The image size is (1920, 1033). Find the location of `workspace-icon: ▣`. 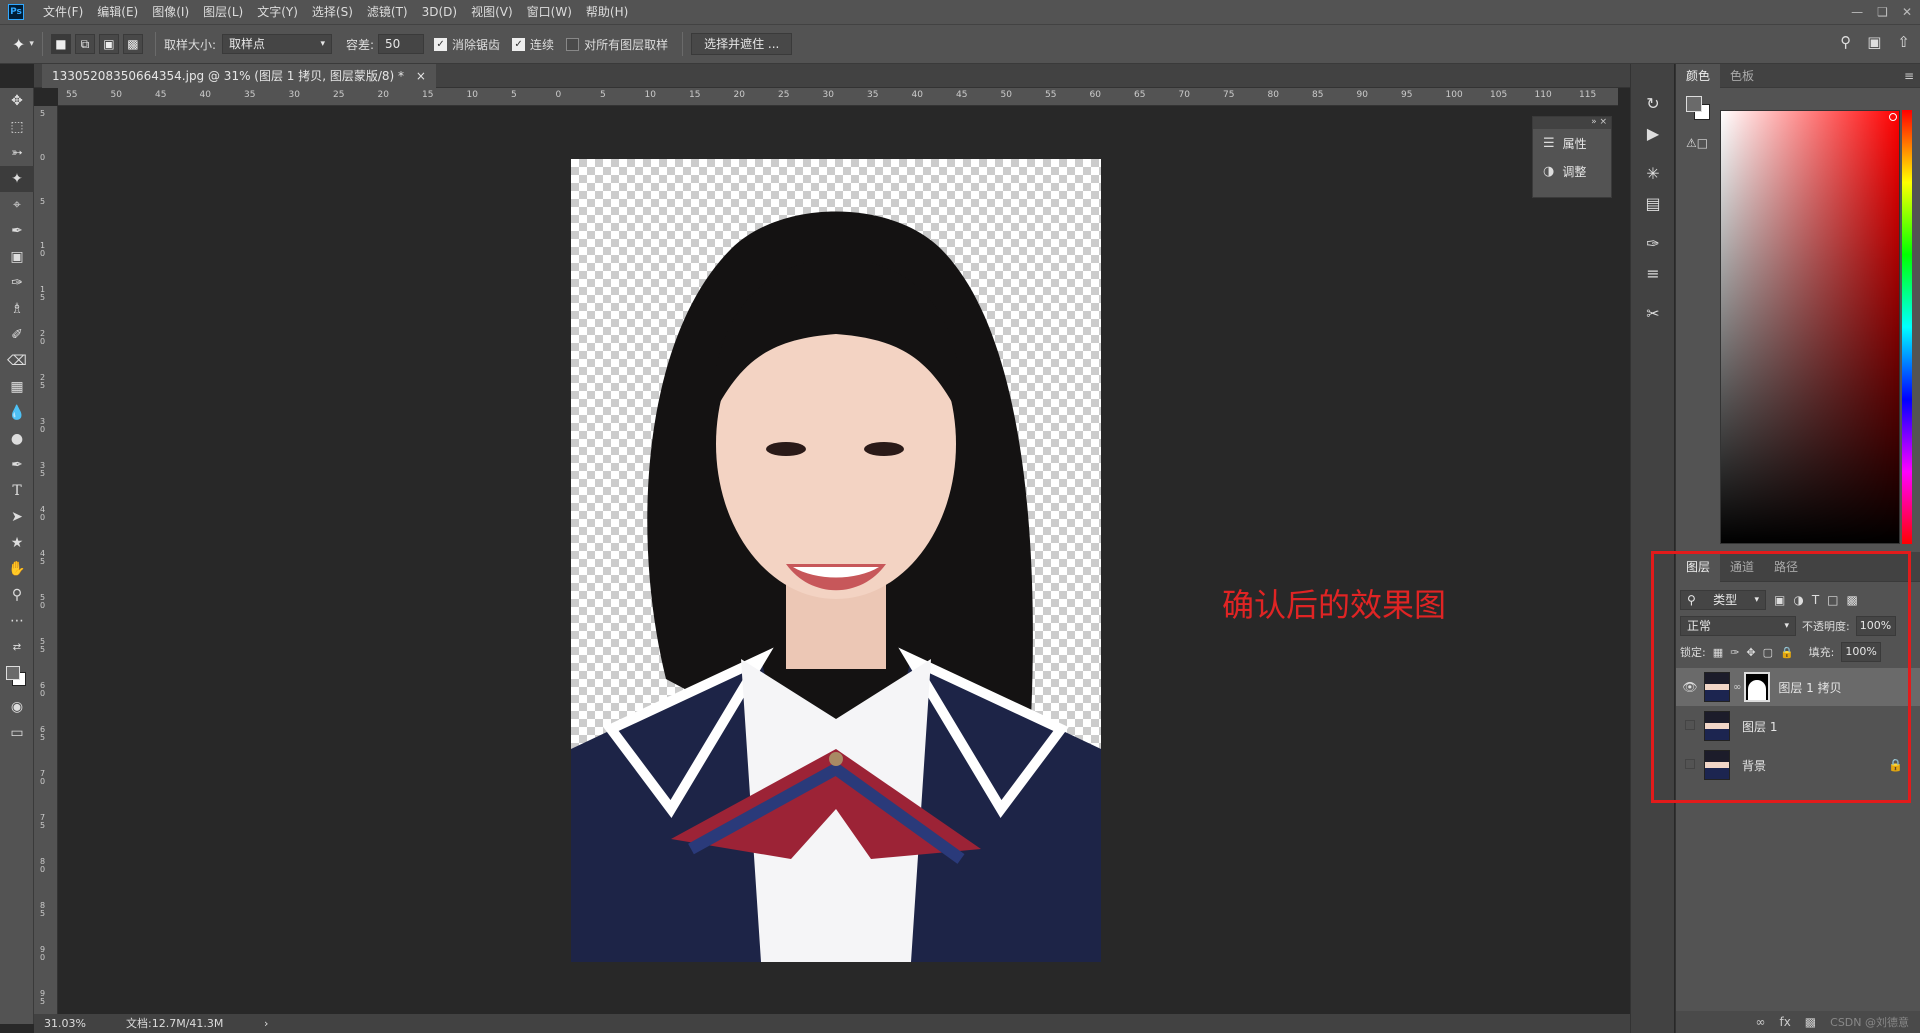

workspace-icon: ▣ is located at coordinates (1874, 42).